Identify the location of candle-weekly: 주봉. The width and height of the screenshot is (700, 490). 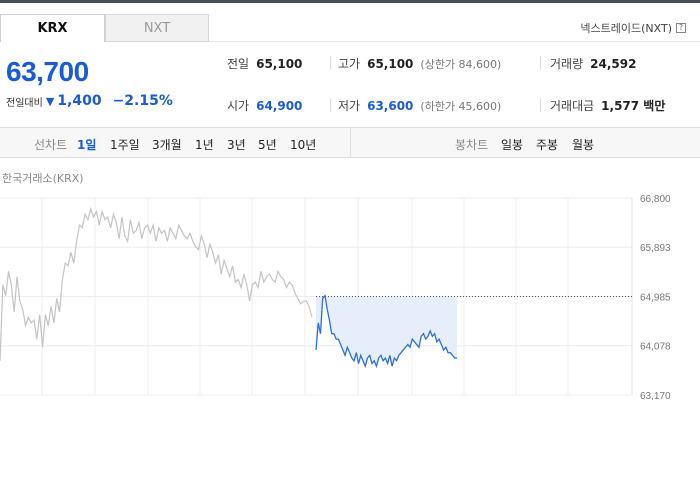
(547, 144).